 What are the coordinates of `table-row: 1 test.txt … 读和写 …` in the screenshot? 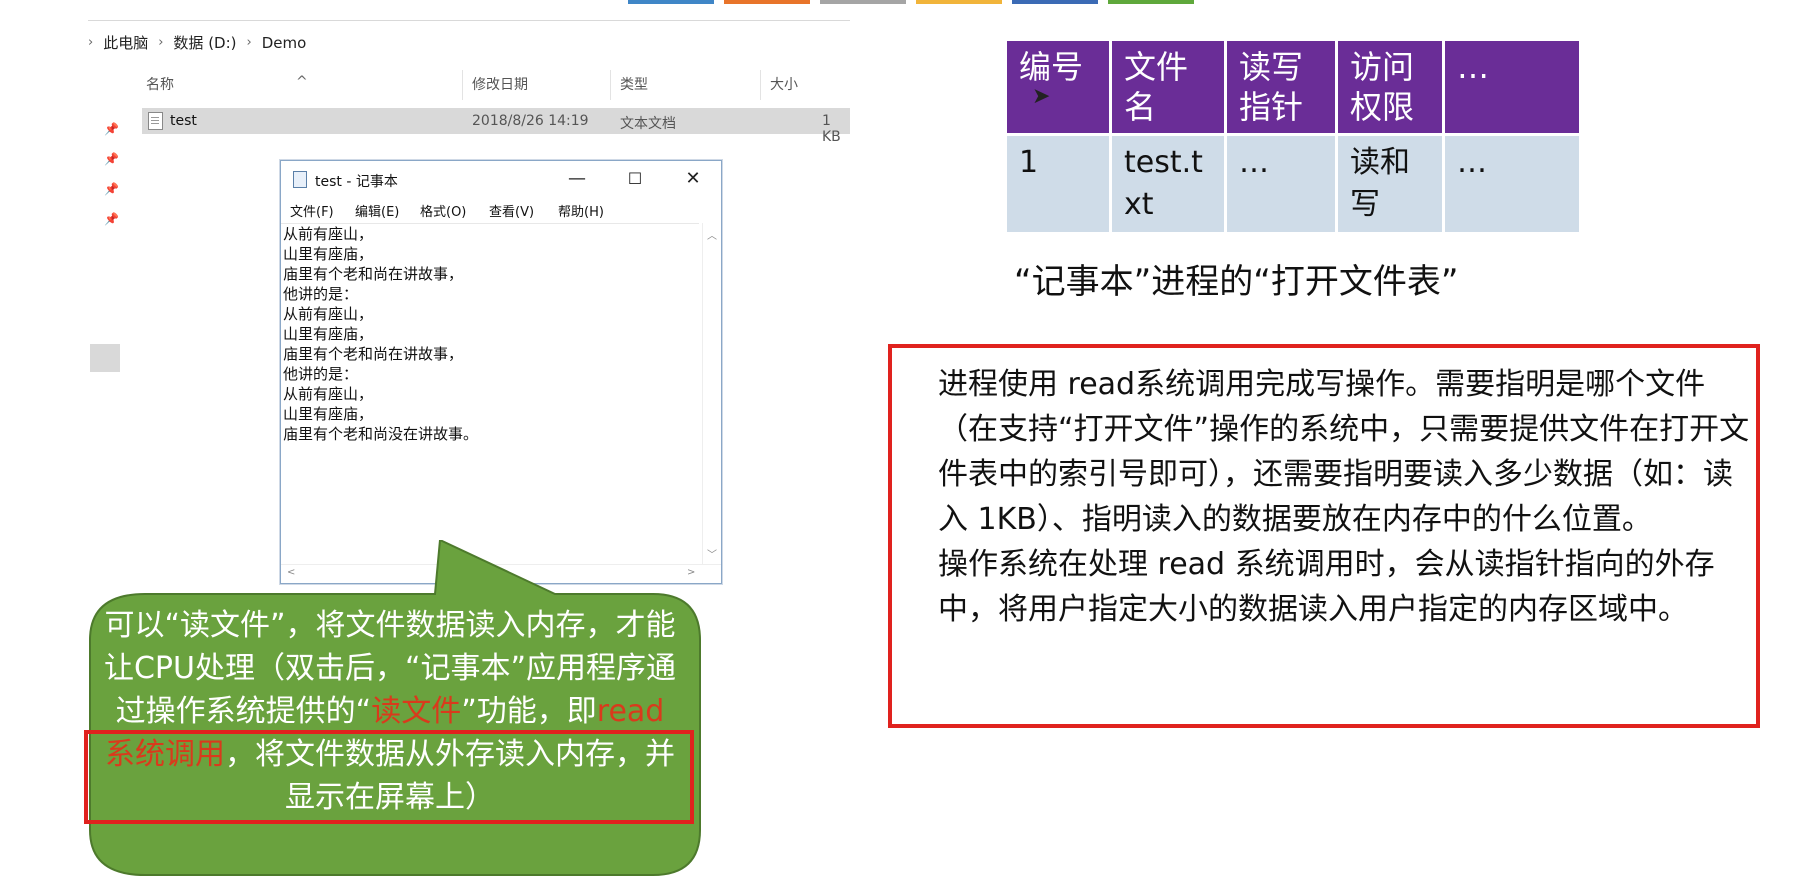 It's located at (1293, 184).